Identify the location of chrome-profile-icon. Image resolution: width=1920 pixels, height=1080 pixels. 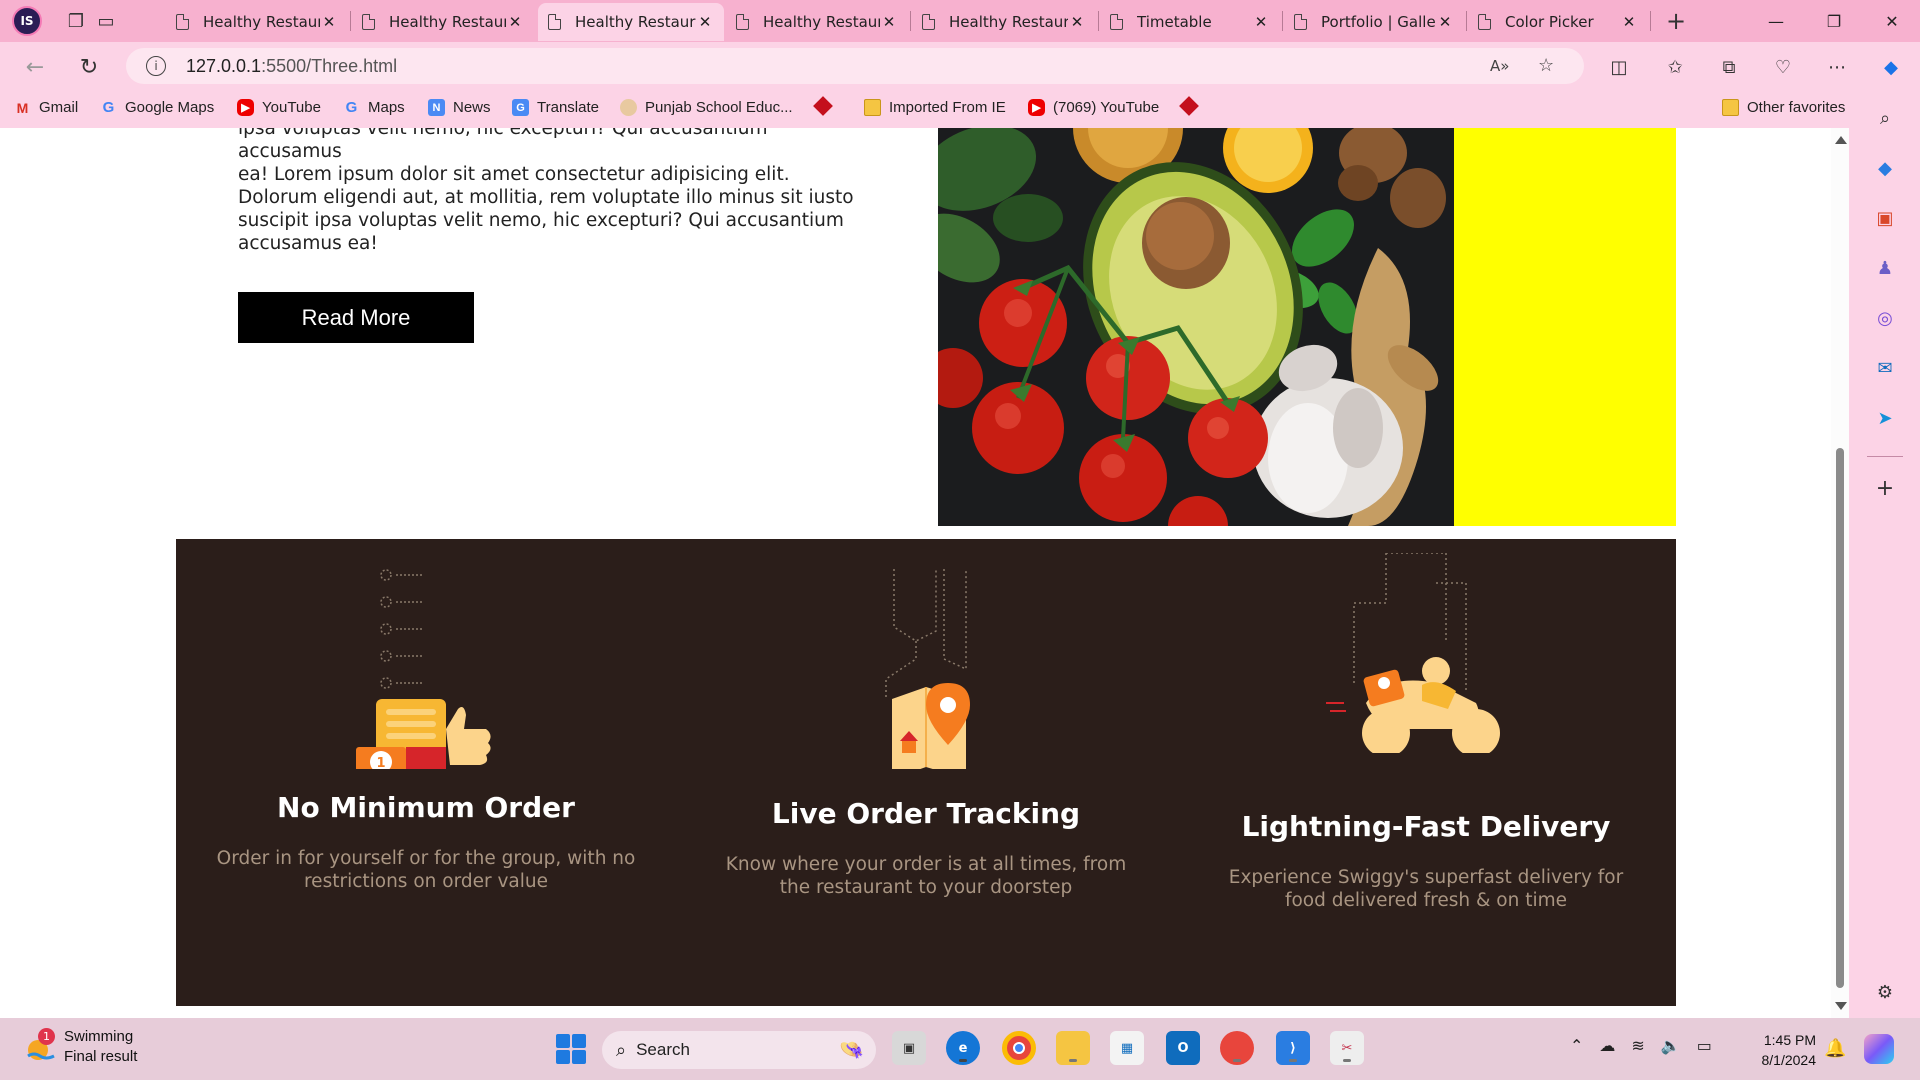
(1237, 1048).